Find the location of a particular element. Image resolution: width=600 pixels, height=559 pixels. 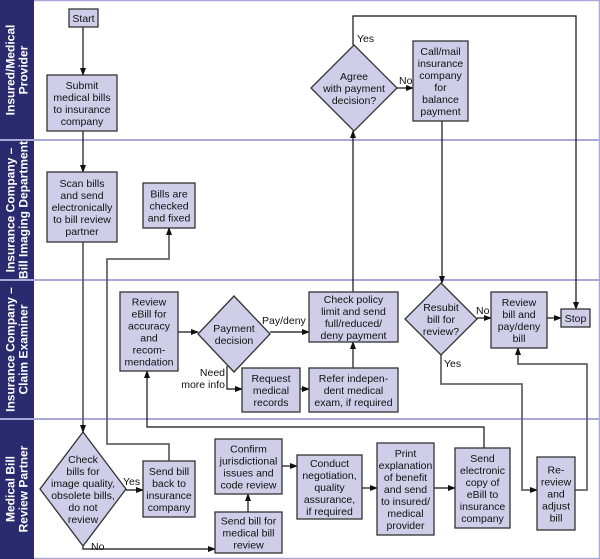

node-label-line: Call/mail is located at coordinates (440, 52).